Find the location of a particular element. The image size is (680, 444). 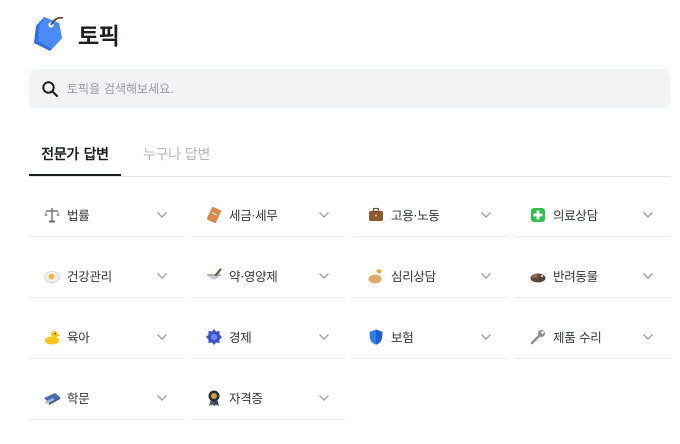

category-label: 보험 is located at coordinates (402, 337).